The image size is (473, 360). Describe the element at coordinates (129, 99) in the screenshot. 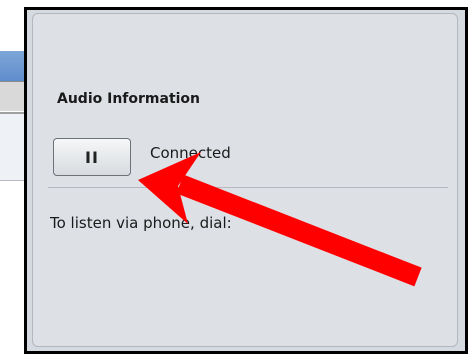

I see `audio-information-title: Audio Information` at that location.